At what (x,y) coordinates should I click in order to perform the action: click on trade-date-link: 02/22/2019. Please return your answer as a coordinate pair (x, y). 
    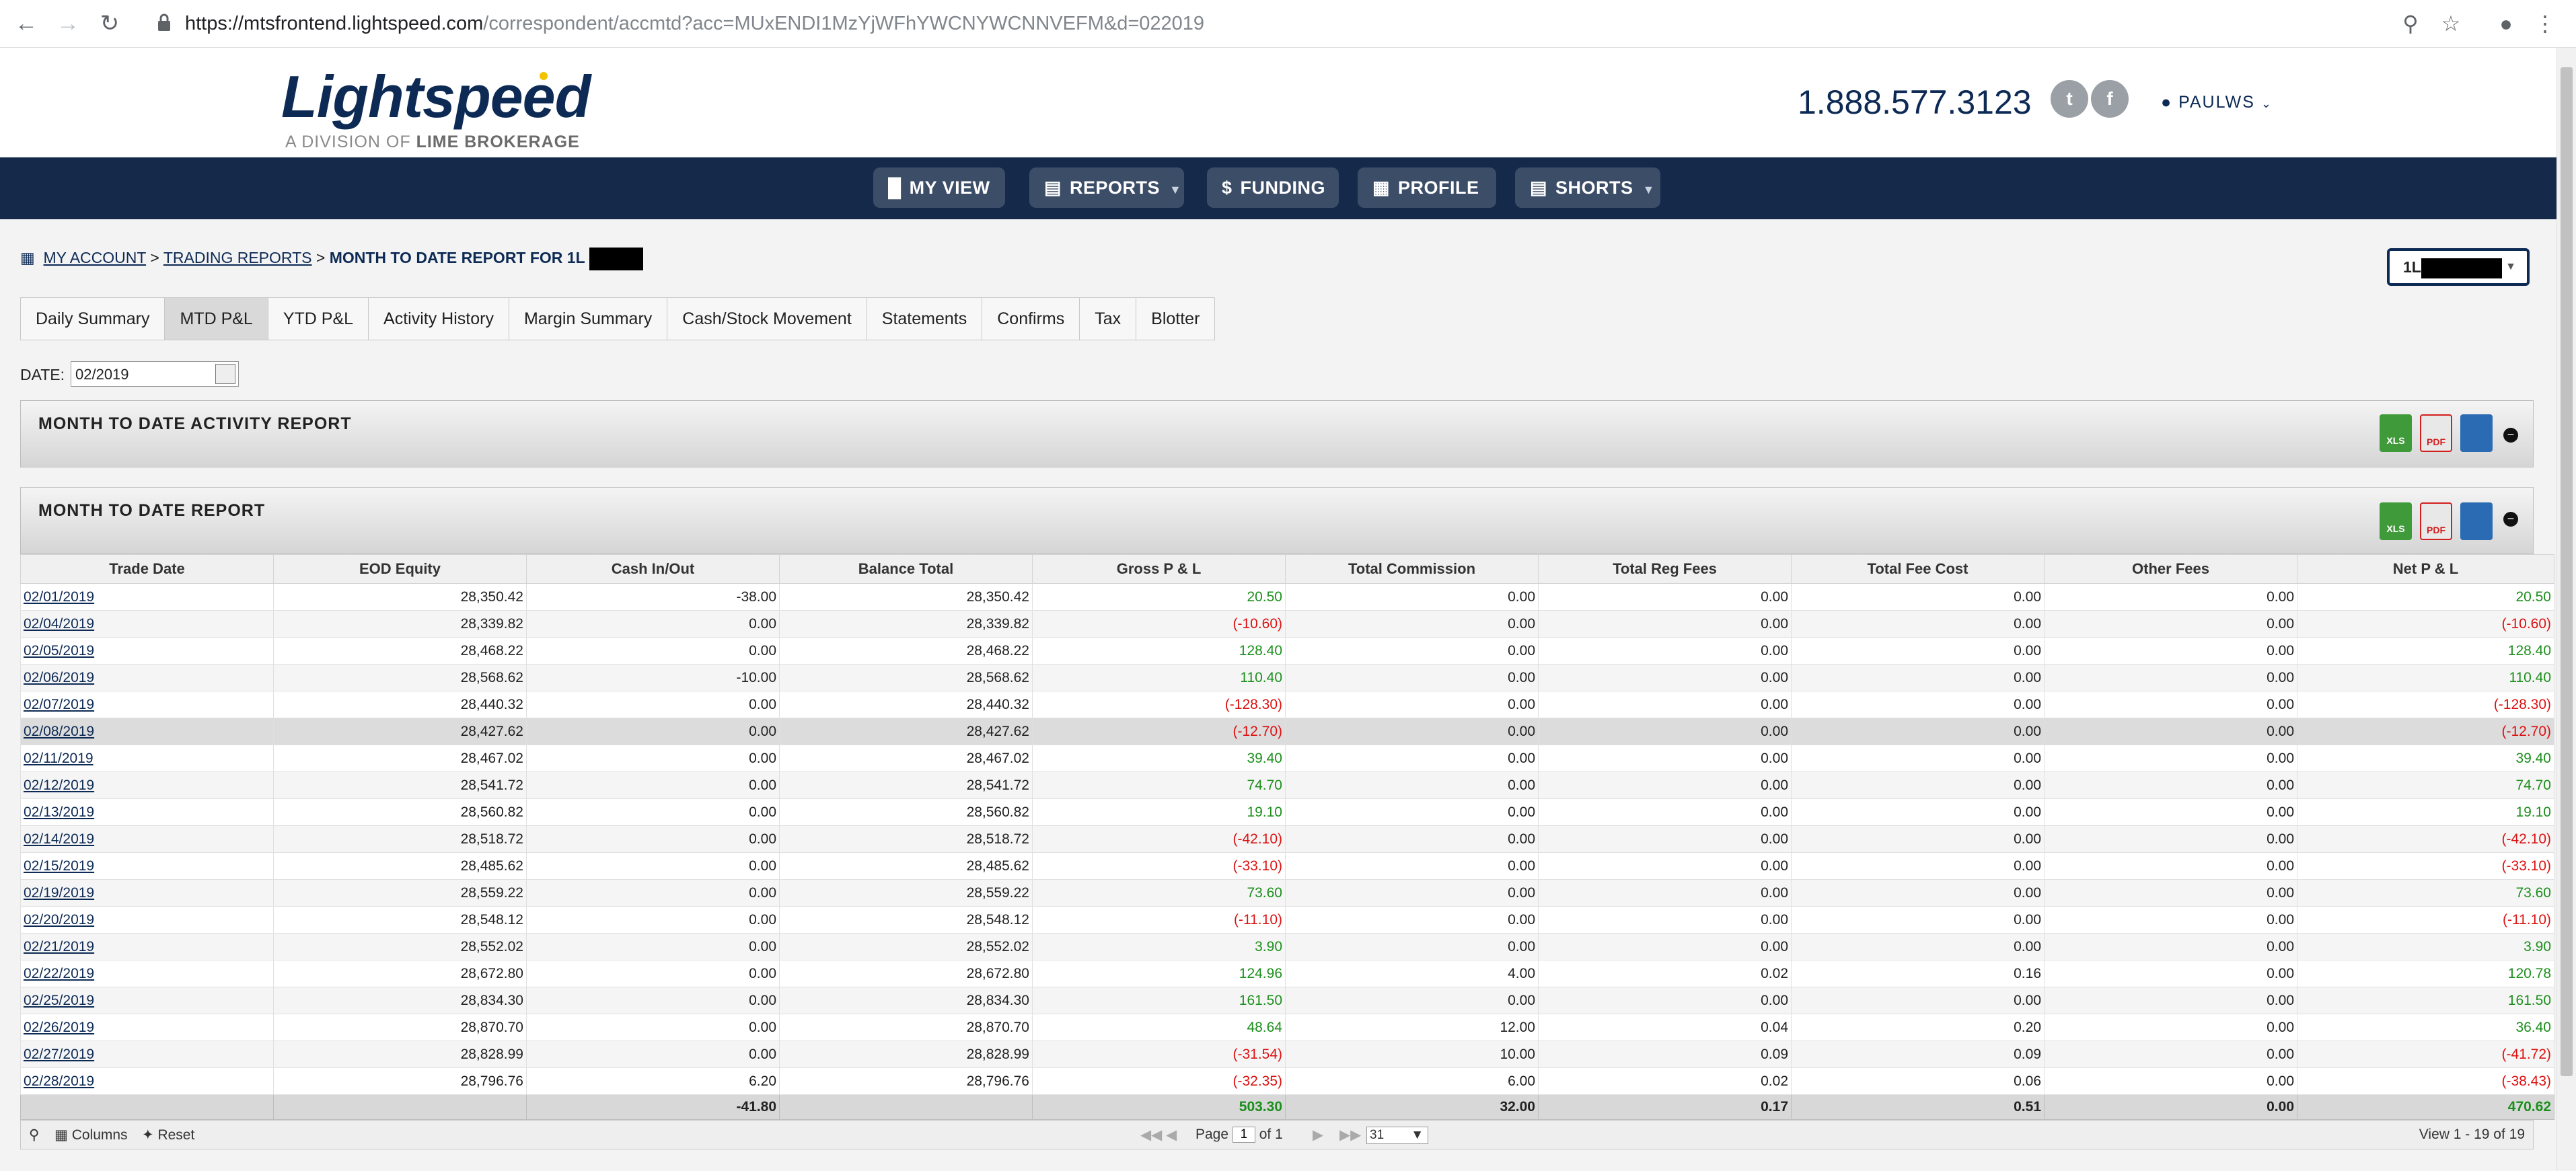
    Looking at the image, I should click on (147, 974).